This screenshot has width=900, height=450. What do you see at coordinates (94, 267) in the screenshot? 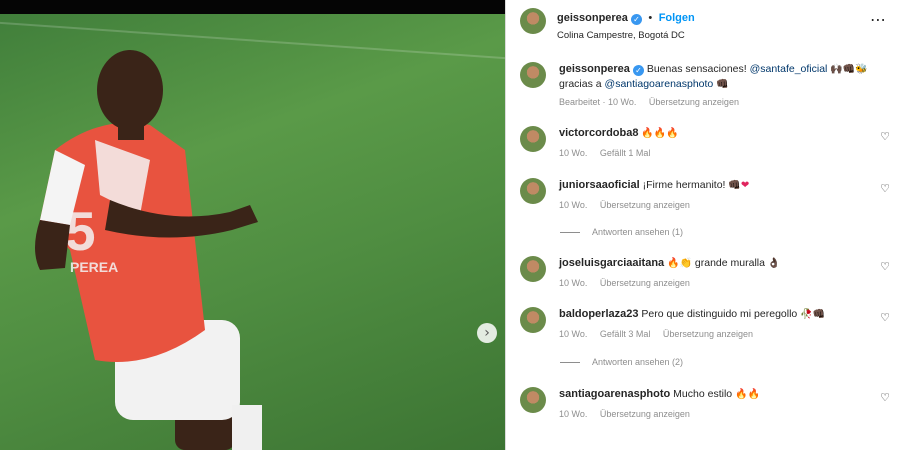
I see `svg-text: PEREA` at bounding box center [94, 267].